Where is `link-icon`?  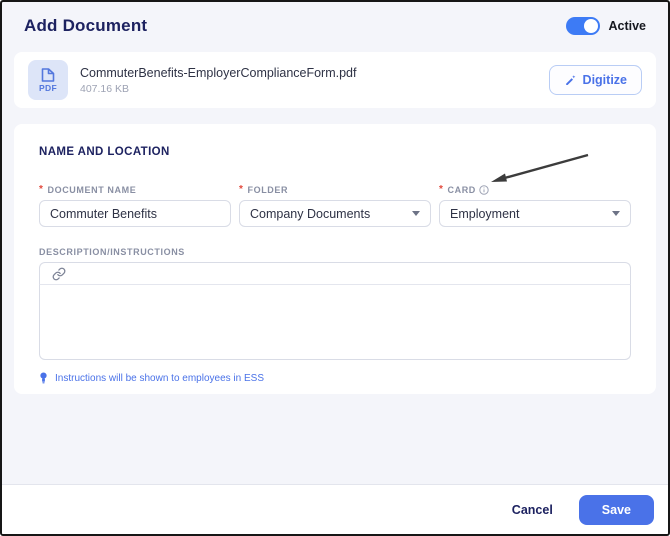
link-icon is located at coordinates (59, 274).